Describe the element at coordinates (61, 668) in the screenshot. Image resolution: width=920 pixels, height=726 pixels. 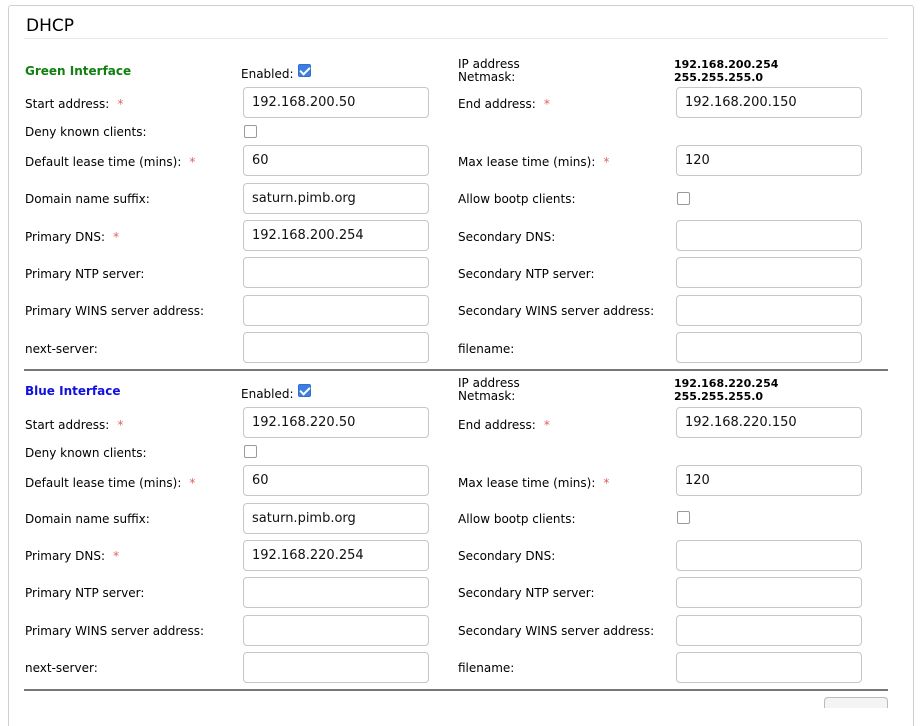
I see `blue-next-server-label: next-server:` at that location.